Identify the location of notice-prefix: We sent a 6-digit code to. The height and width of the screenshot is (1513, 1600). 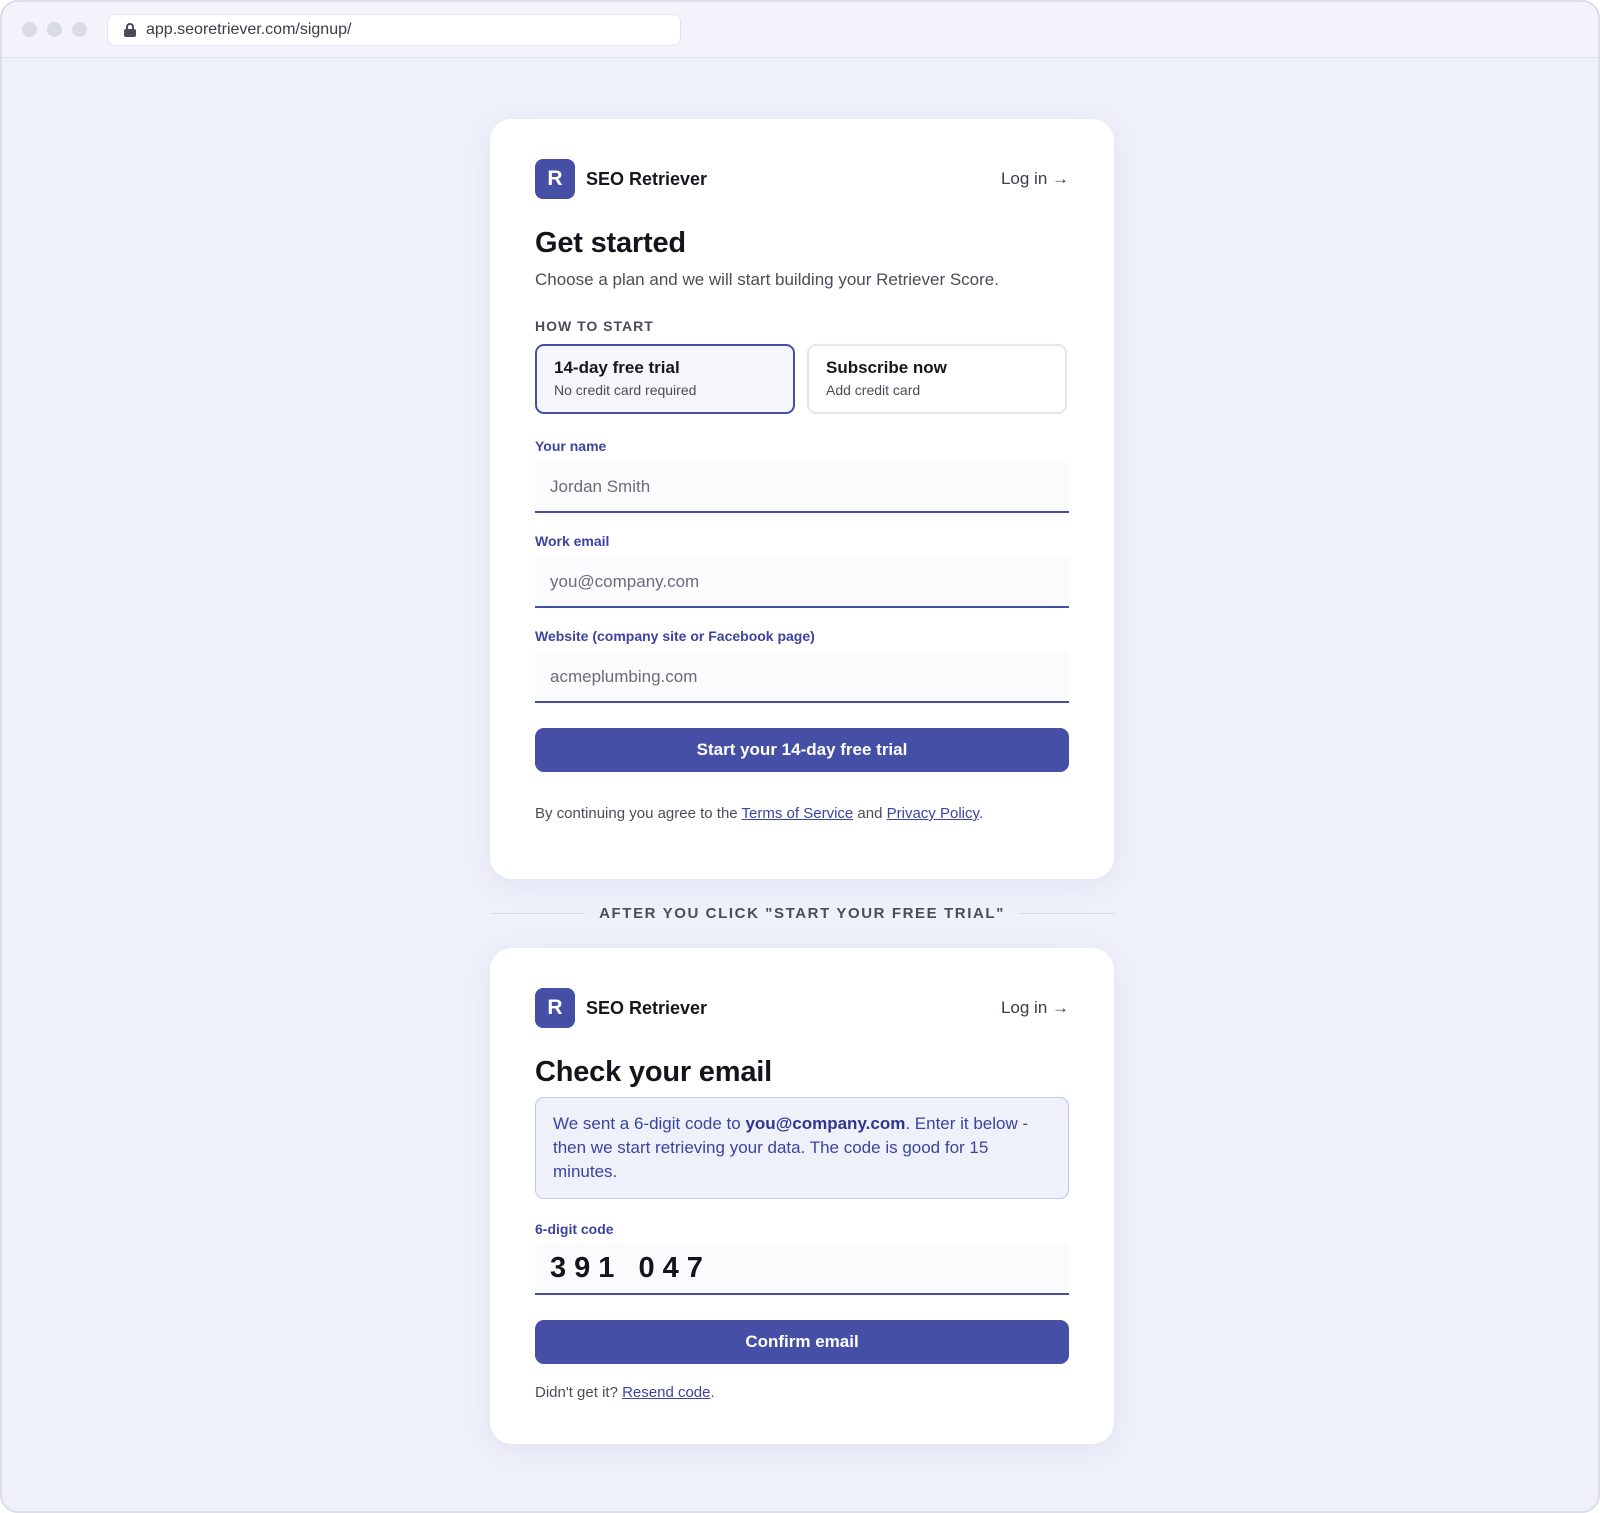
(649, 1123).